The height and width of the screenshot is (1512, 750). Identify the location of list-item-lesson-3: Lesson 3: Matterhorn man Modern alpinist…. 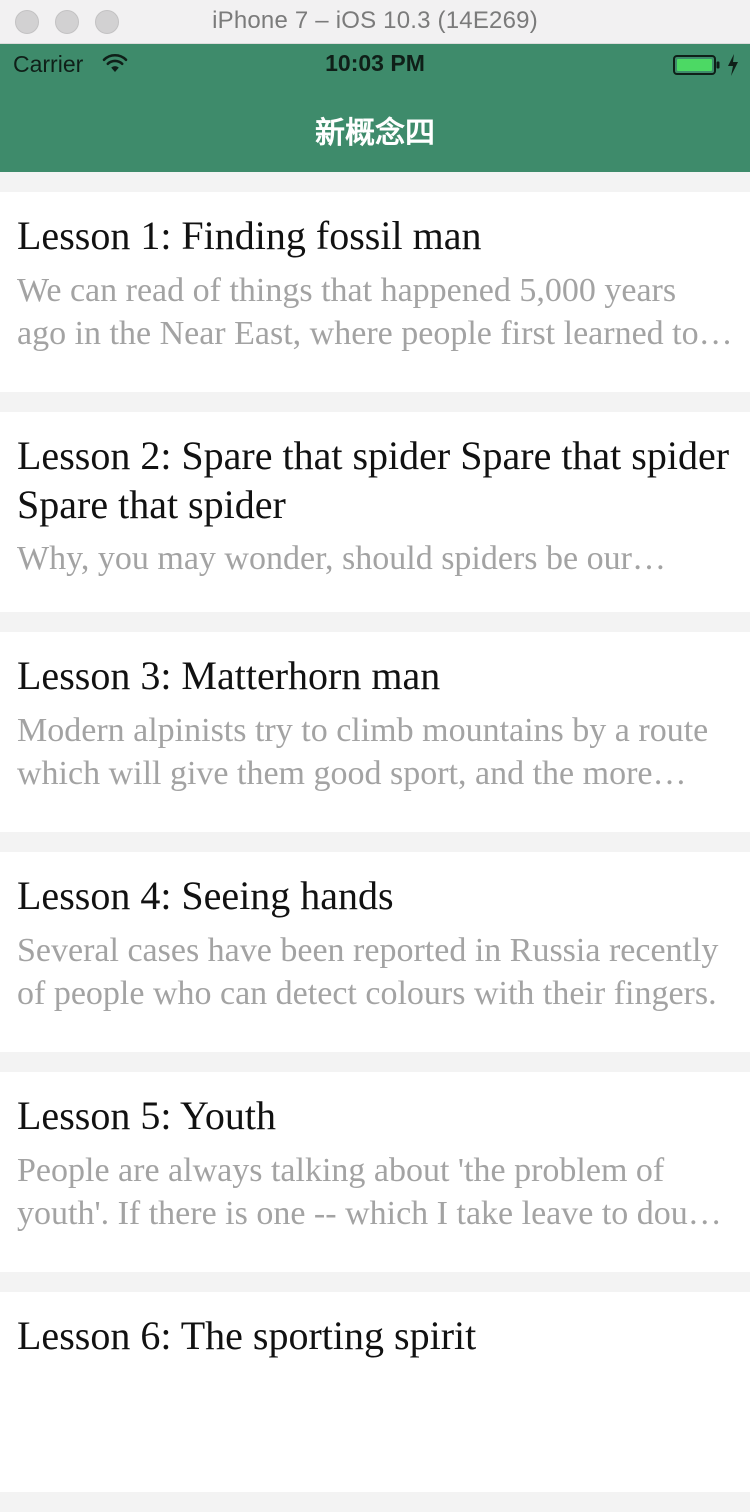
(375, 732).